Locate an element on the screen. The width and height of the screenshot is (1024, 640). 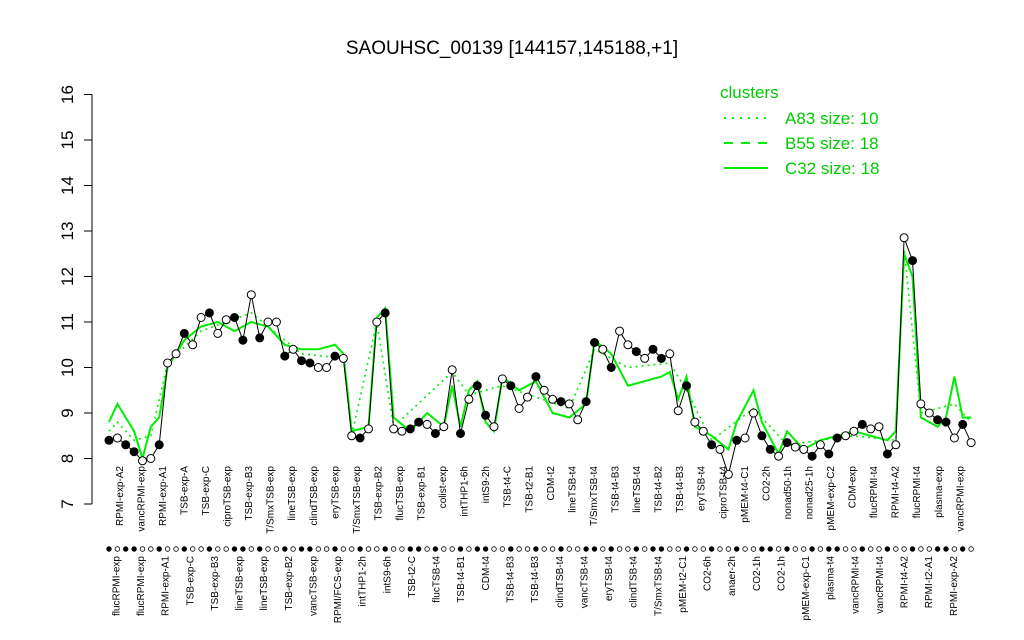
x-label-top: intS9-2h is located at coordinates (486, 484).